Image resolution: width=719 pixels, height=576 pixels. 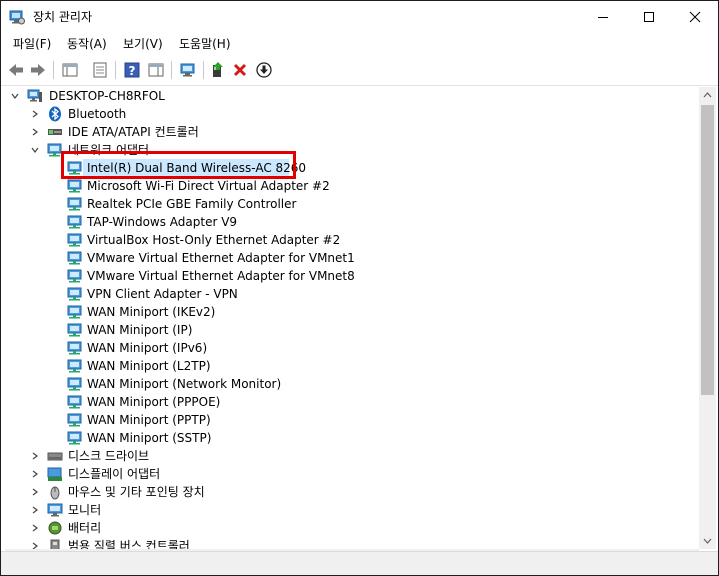 I want to click on minimize-icon, so click(x=603, y=17).